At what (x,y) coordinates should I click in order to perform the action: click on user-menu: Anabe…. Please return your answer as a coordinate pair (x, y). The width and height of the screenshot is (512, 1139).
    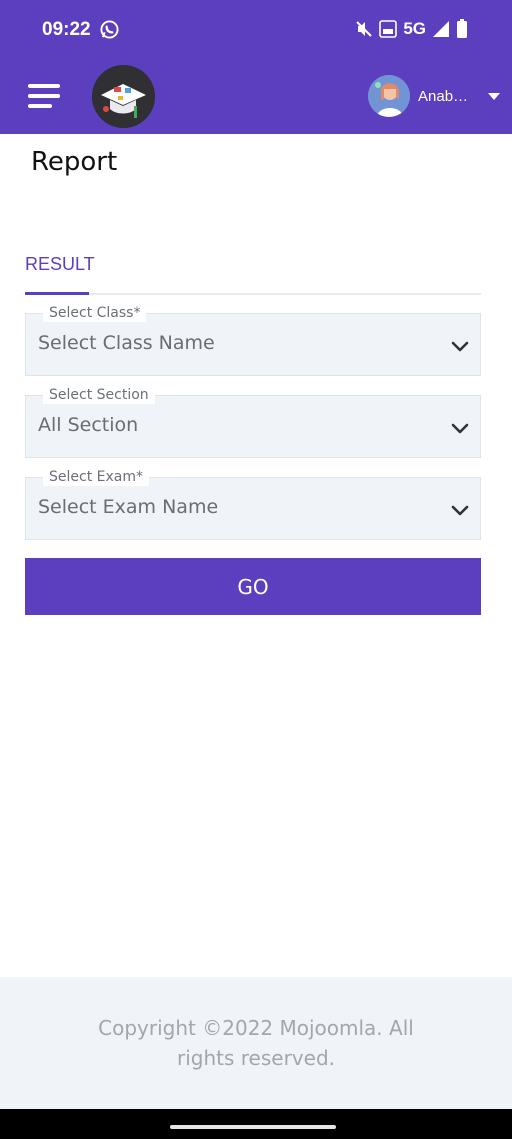
    Looking at the image, I should click on (434, 96).